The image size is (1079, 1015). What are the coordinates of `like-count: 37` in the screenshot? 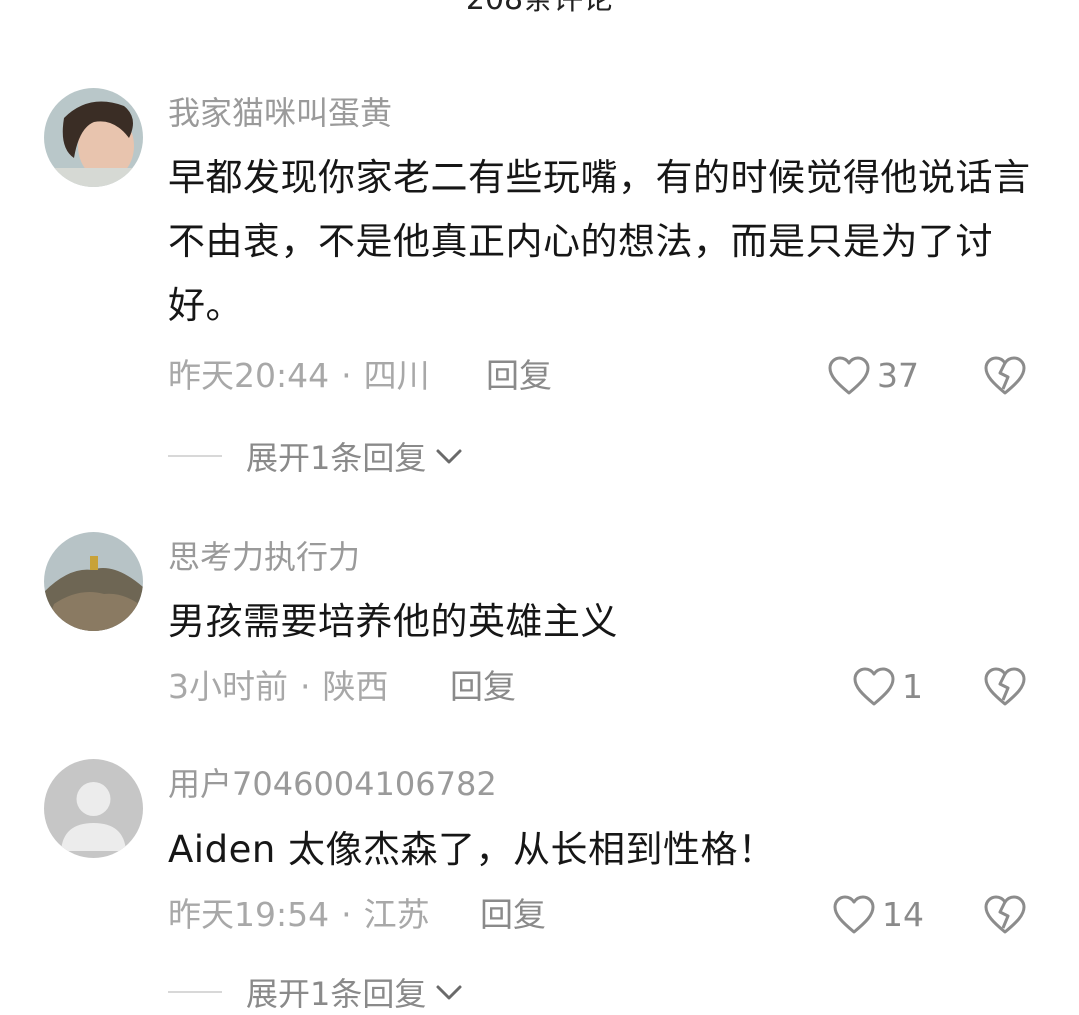 It's located at (898, 375).